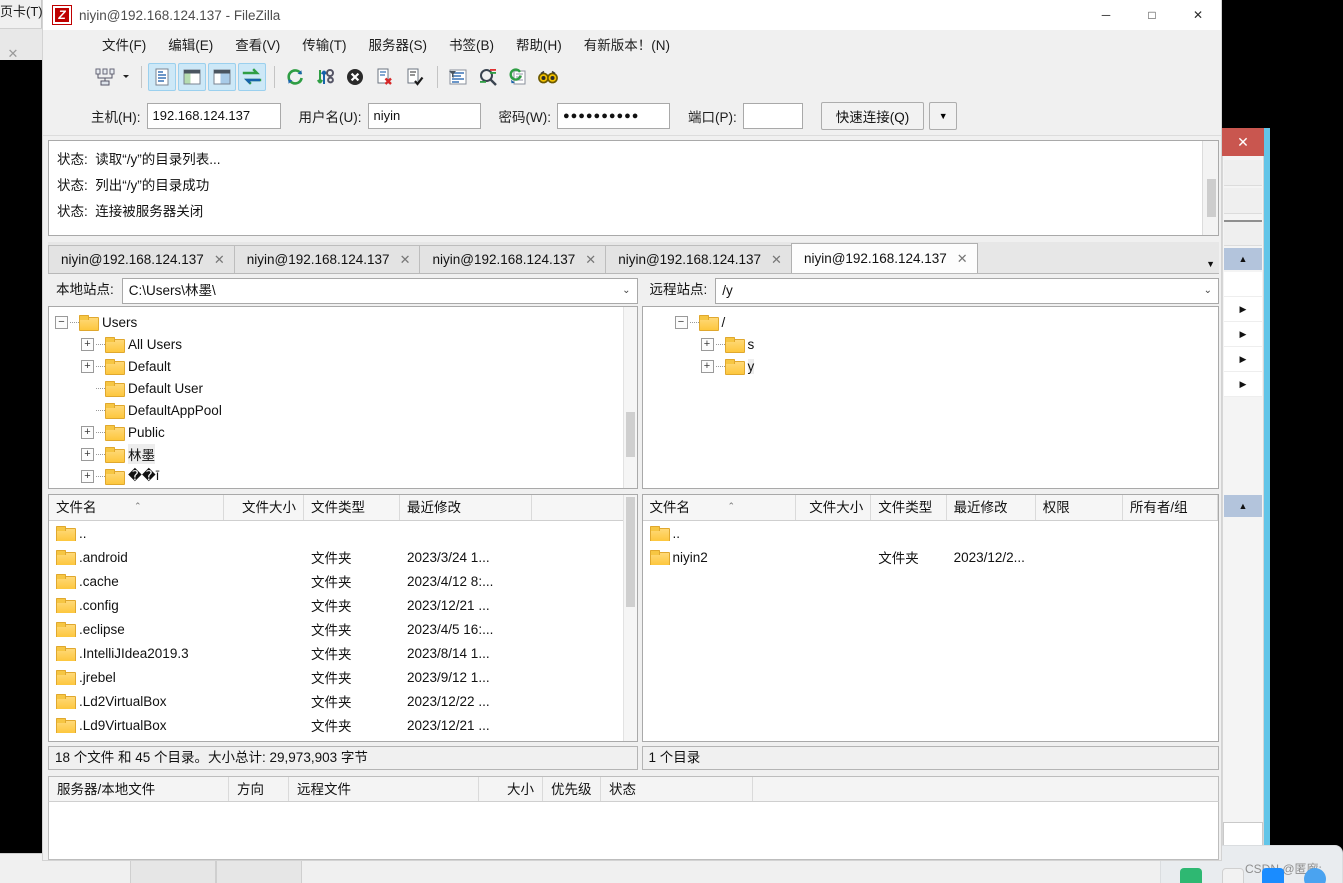  What do you see at coordinates (343, 322) in the screenshot?
I see `tree-node: − Users` at bounding box center [343, 322].